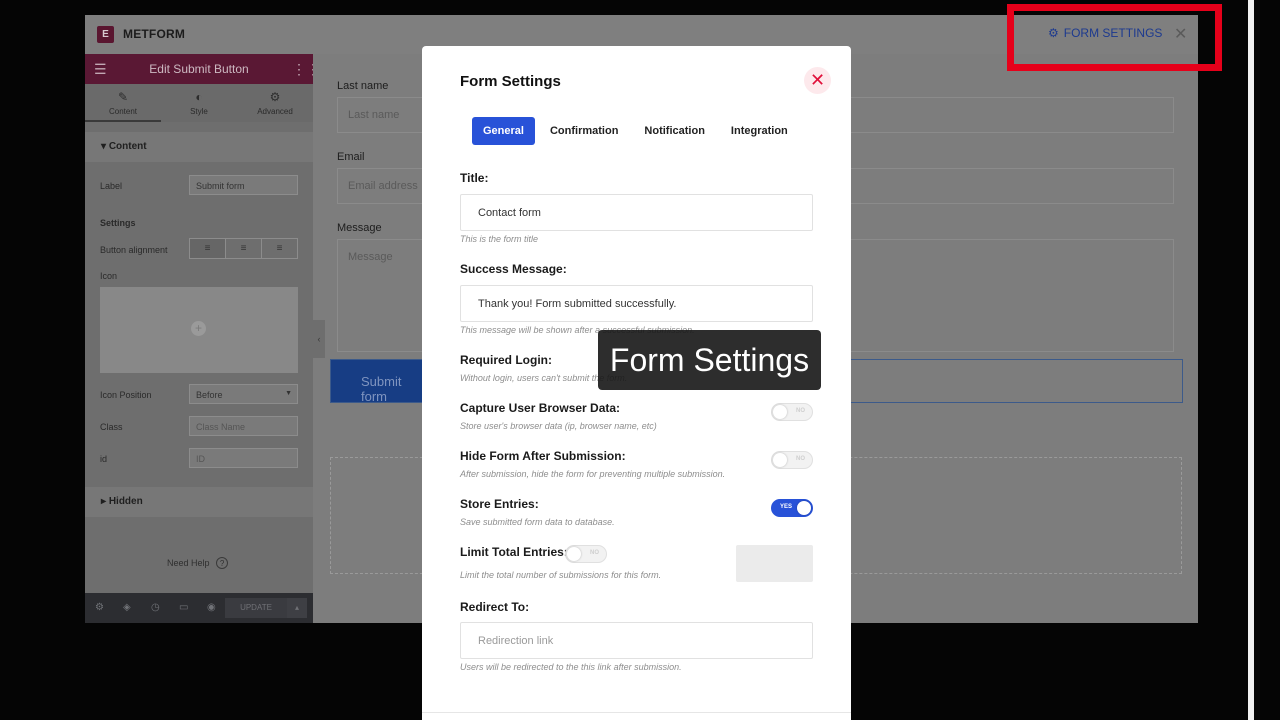 This screenshot has height=720, width=1280. What do you see at coordinates (111, 427) in the screenshot?
I see `class-label: Class` at bounding box center [111, 427].